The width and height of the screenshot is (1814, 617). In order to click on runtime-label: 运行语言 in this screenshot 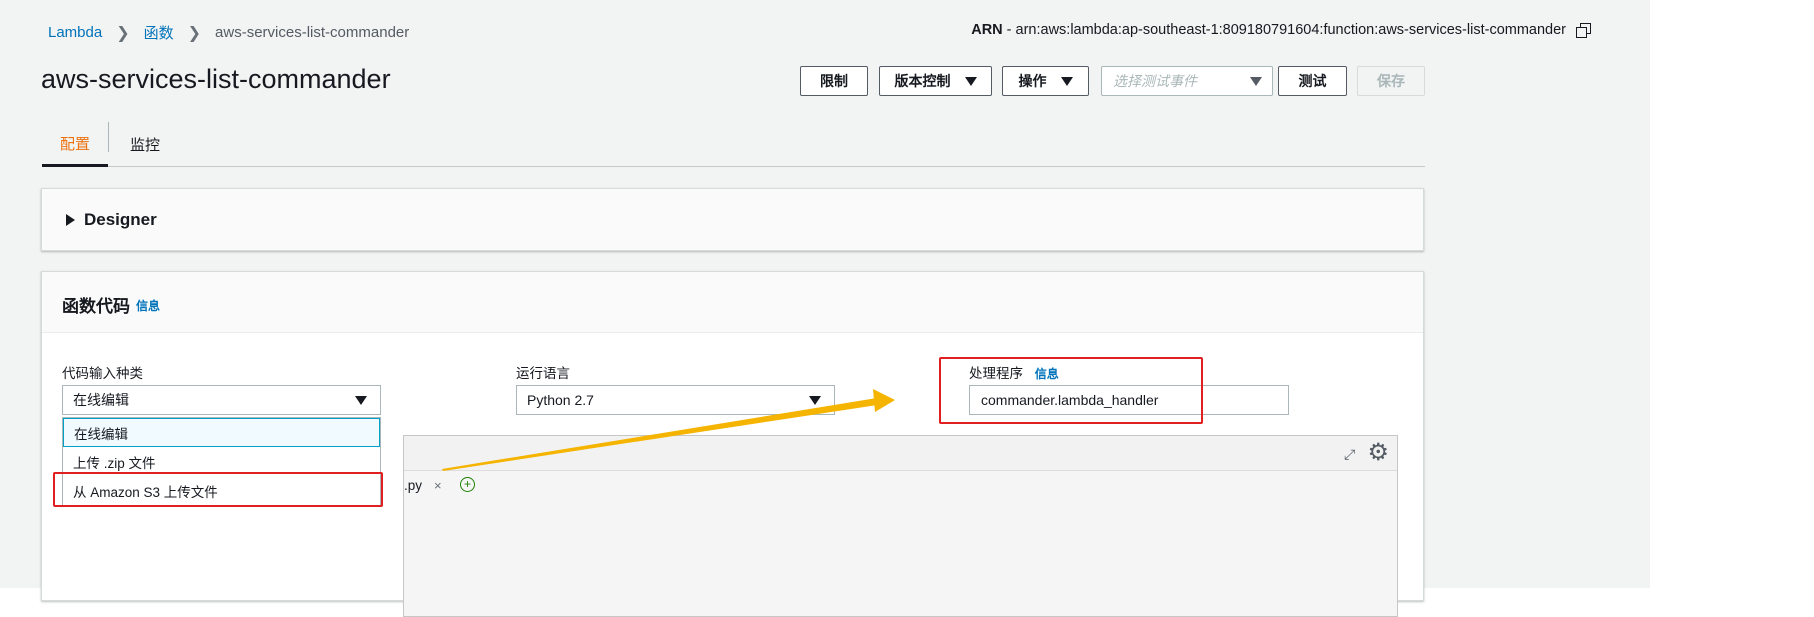, I will do `click(543, 373)`.